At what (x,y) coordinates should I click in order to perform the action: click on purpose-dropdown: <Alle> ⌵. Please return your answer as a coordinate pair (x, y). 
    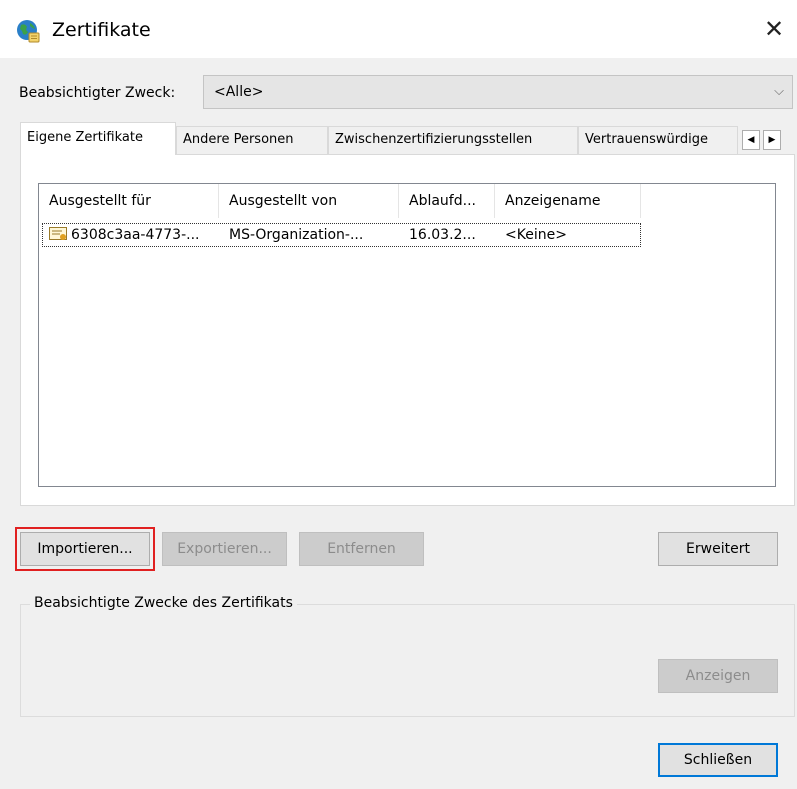
    Looking at the image, I should click on (498, 92).